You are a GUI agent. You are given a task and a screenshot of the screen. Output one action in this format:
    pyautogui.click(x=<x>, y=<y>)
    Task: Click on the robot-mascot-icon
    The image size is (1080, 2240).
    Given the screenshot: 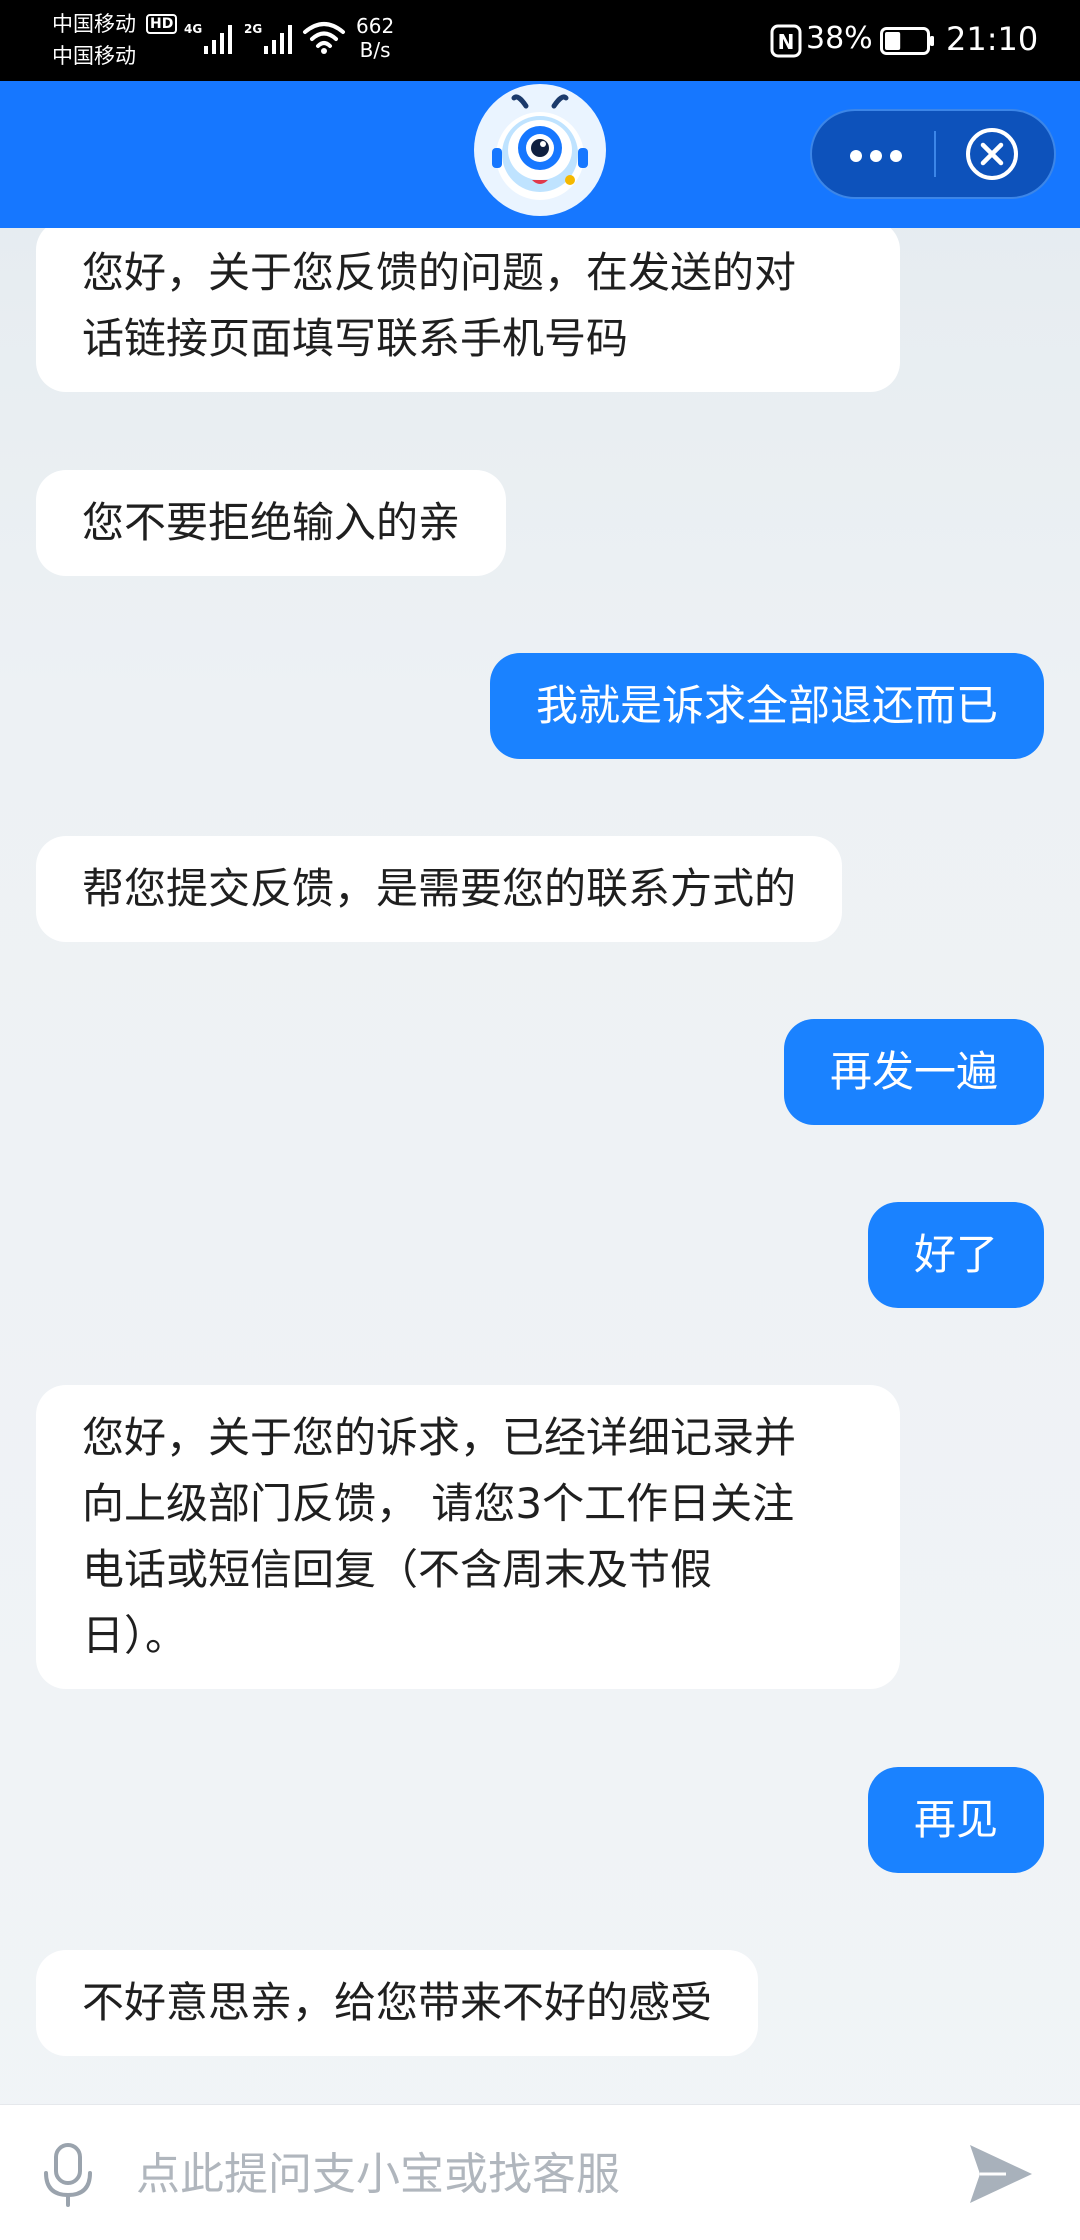 What is the action you would take?
    pyautogui.click(x=540, y=150)
    